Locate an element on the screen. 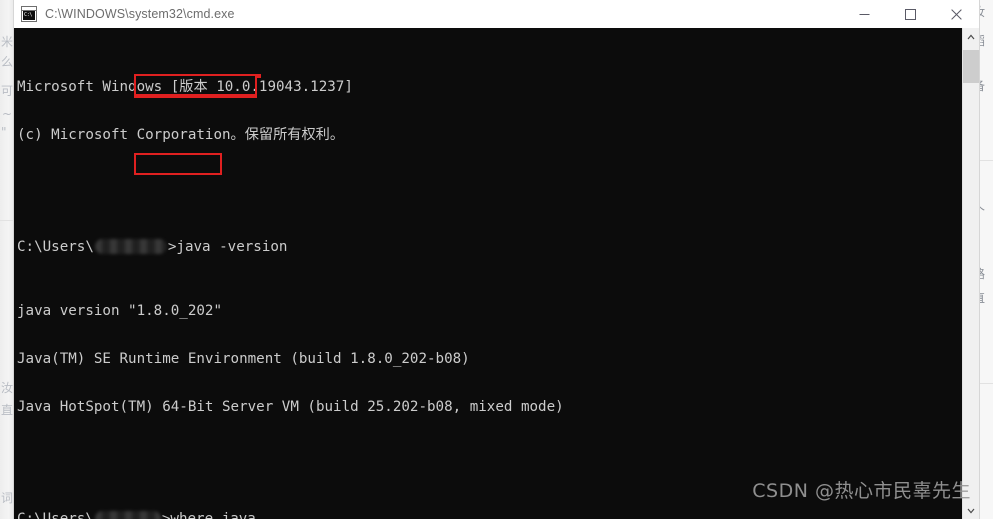 This screenshot has width=993, height=519. close-button is located at coordinates (956, 14).